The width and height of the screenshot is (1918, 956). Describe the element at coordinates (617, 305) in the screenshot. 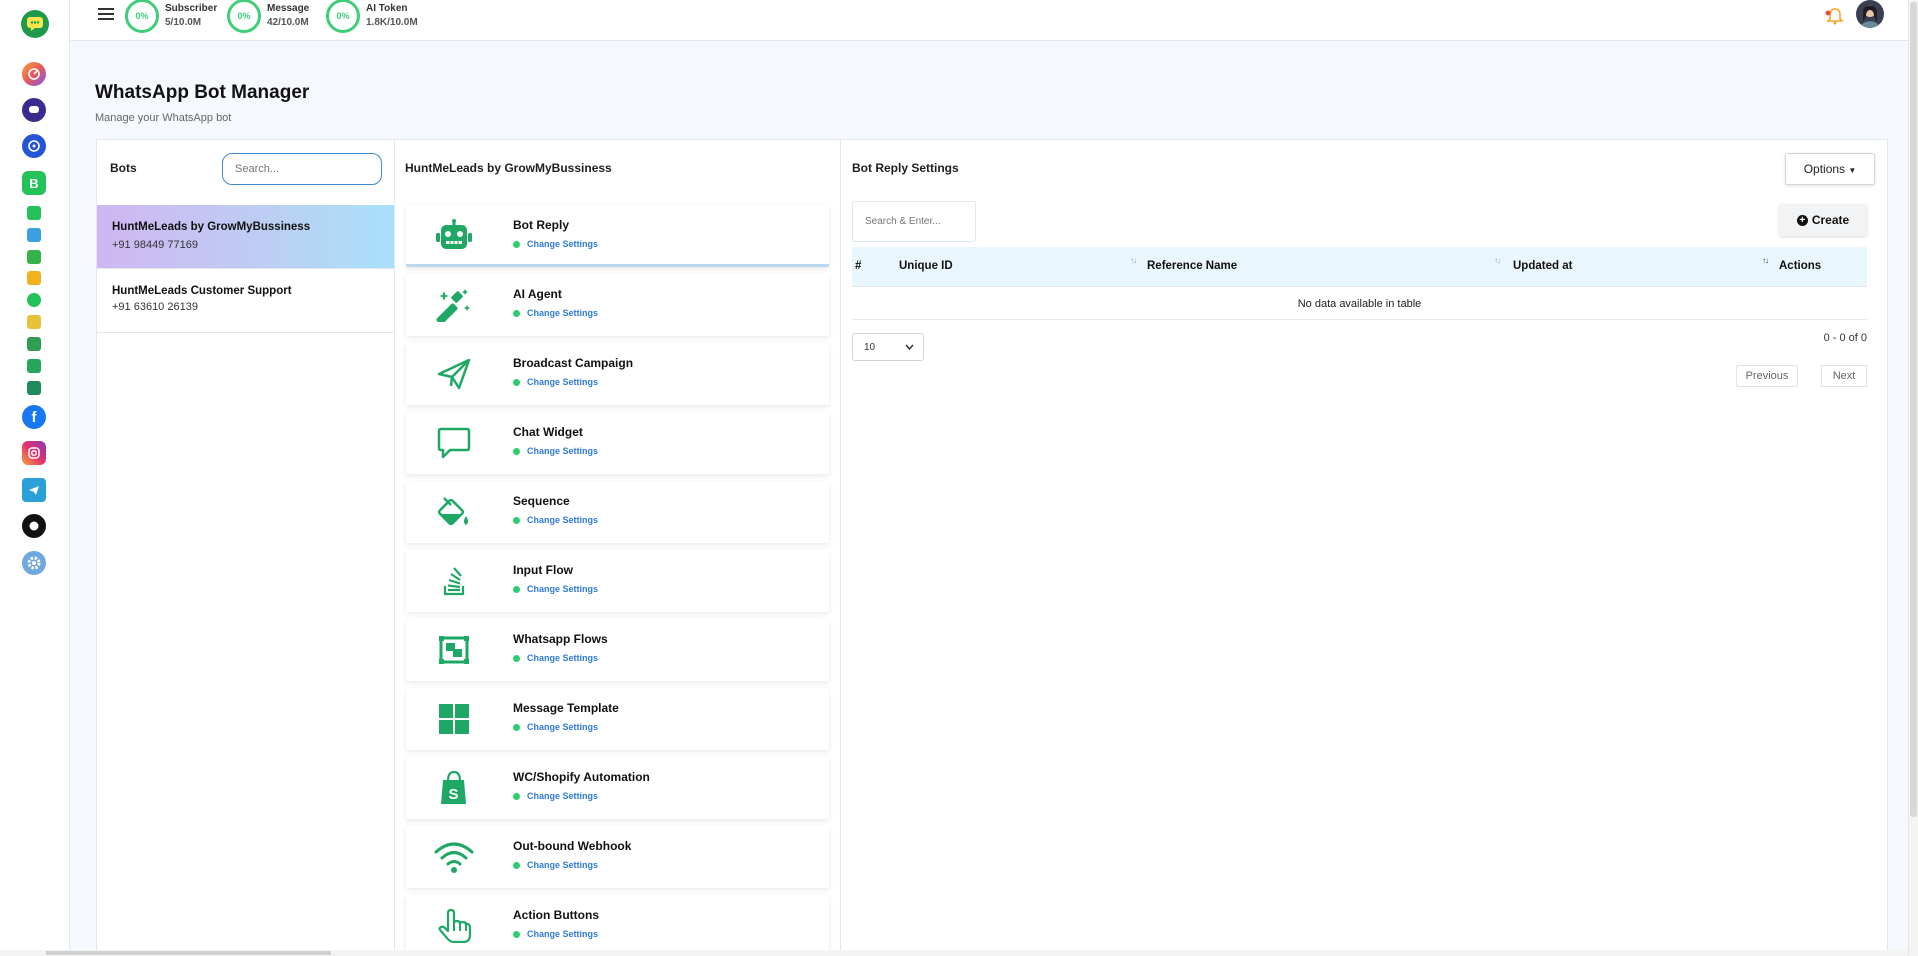

I see `feature-card-ai-agent: AI Agent Change Settings` at that location.